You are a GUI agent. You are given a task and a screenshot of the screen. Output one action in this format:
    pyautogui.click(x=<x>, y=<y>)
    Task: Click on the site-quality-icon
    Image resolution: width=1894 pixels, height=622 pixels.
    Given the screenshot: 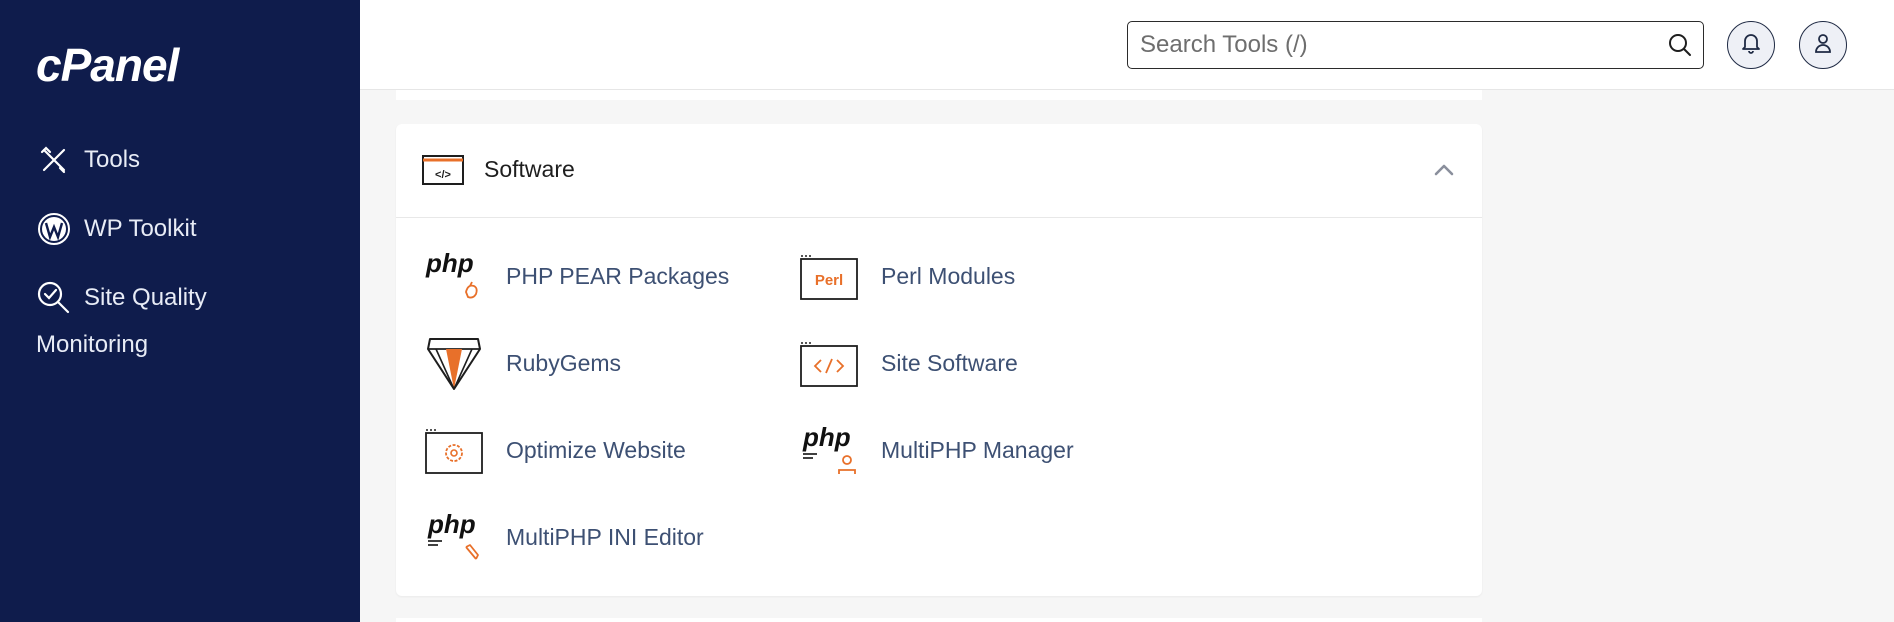 What is the action you would take?
    pyautogui.click(x=54, y=298)
    